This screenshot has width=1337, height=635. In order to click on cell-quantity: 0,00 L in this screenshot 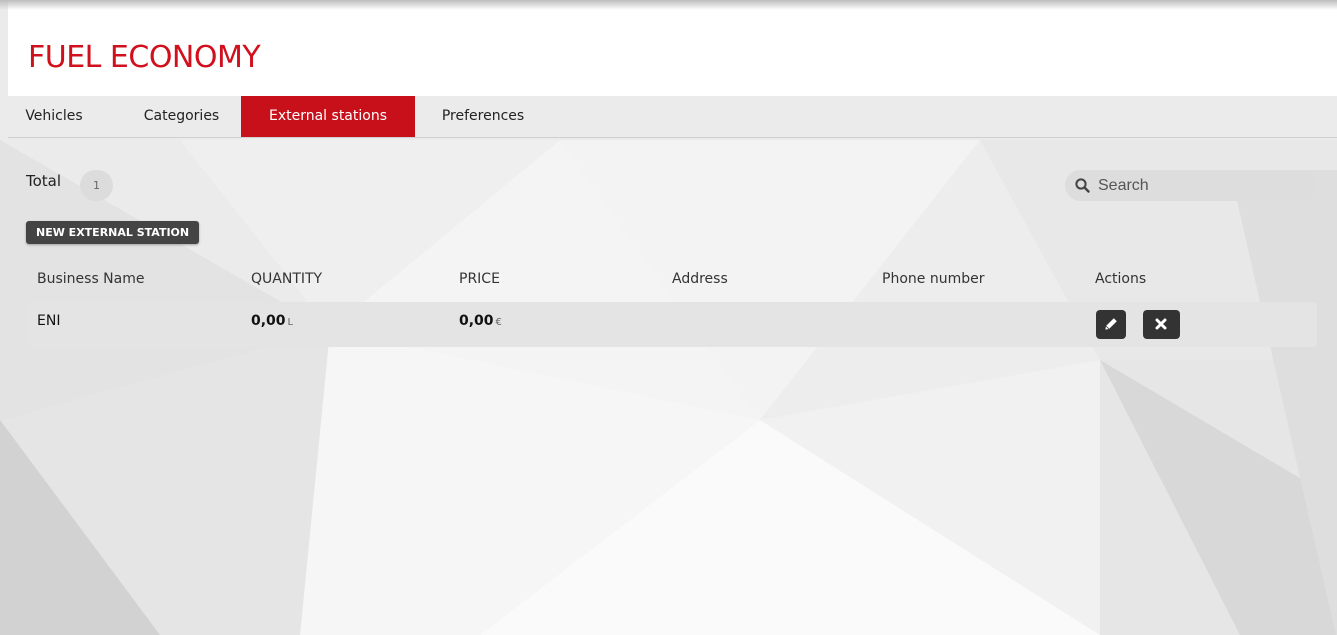, I will do `click(272, 321)`.